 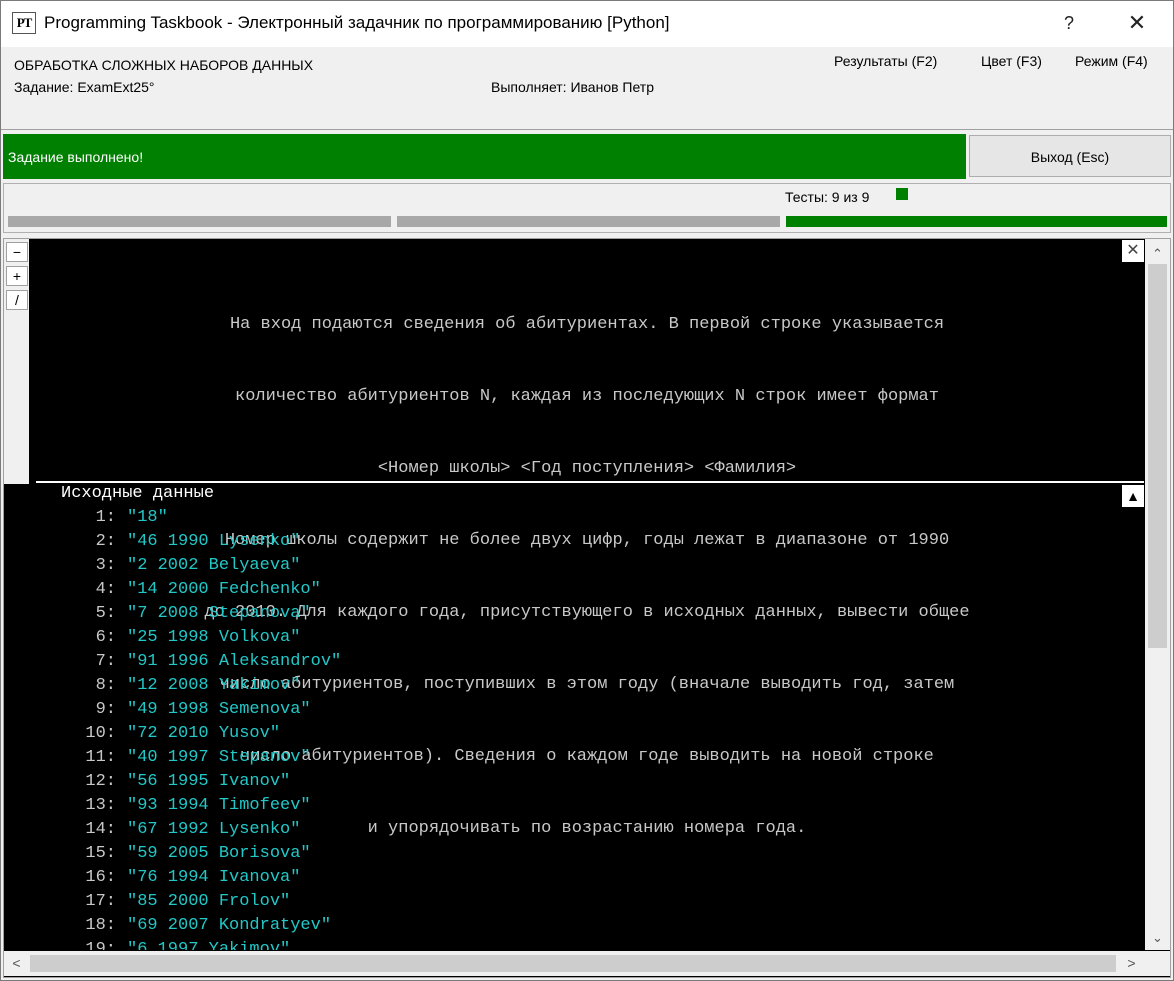 What do you see at coordinates (1157, 456) in the screenshot?
I see `vertical-scroll-thumb` at bounding box center [1157, 456].